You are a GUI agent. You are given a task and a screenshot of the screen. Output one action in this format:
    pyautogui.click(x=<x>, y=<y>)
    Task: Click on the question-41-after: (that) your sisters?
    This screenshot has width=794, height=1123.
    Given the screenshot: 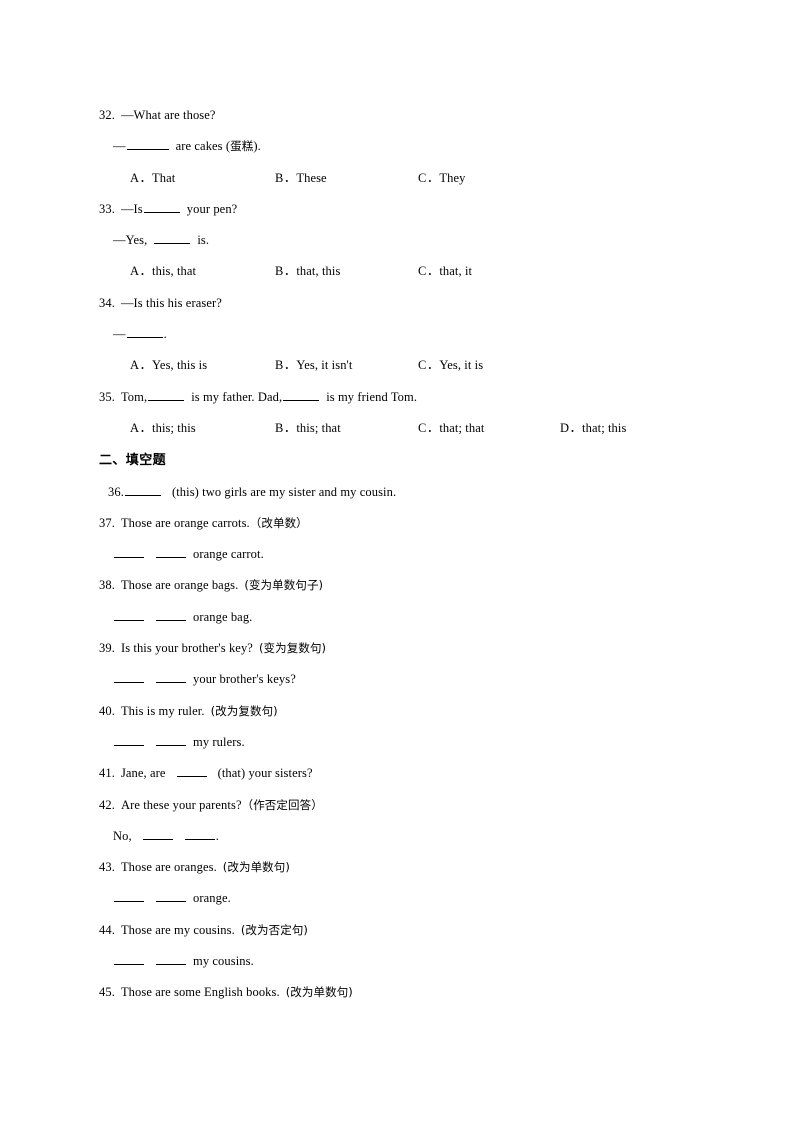 What is the action you would take?
    pyautogui.click(x=265, y=773)
    